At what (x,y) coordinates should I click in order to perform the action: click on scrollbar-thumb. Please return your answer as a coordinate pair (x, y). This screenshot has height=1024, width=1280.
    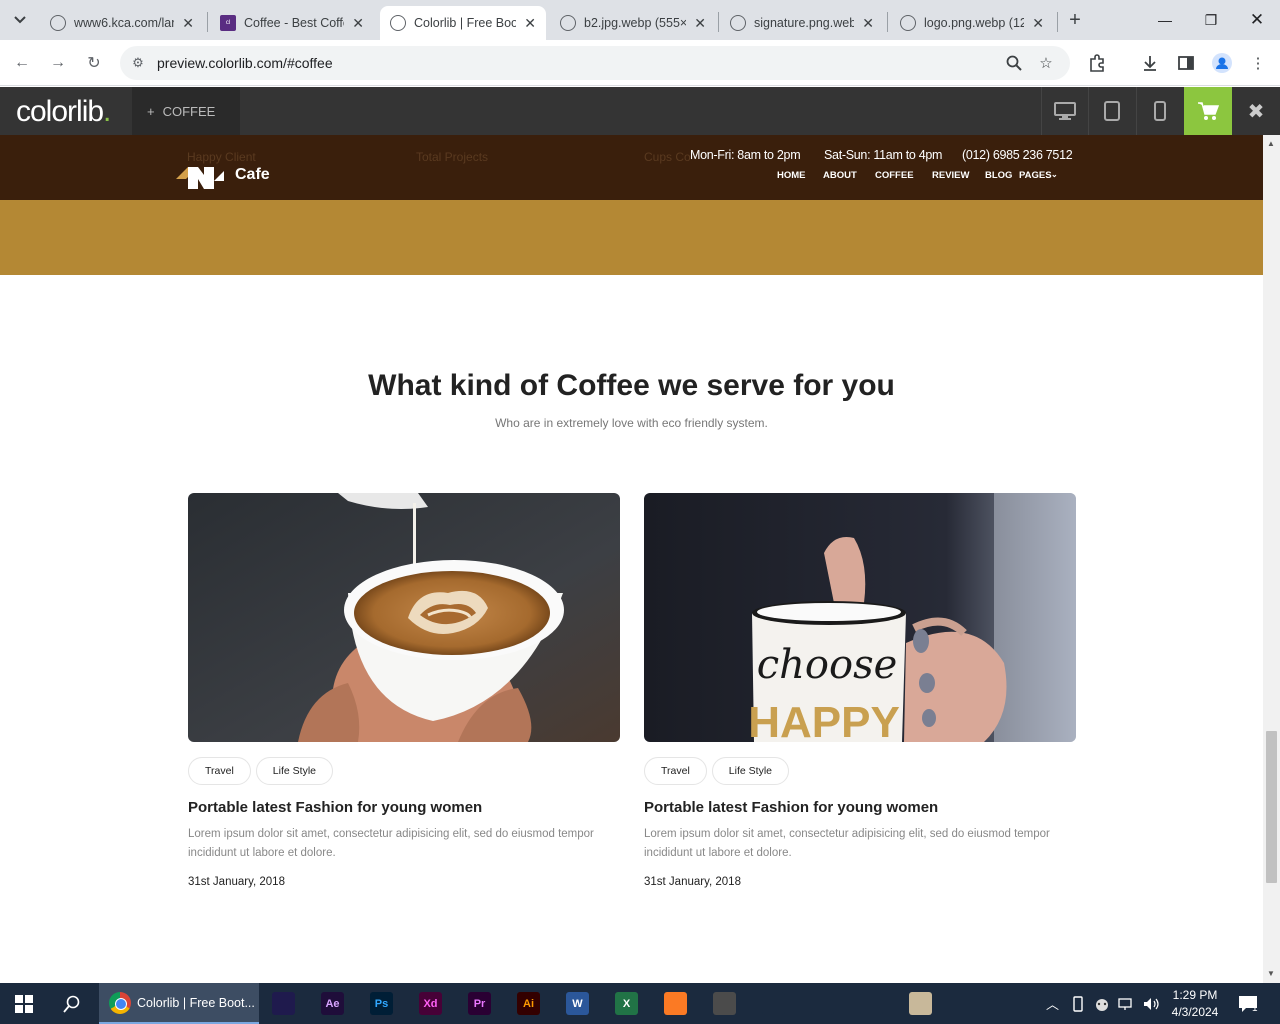
    Looking at the image, I should click on (1271, 807).